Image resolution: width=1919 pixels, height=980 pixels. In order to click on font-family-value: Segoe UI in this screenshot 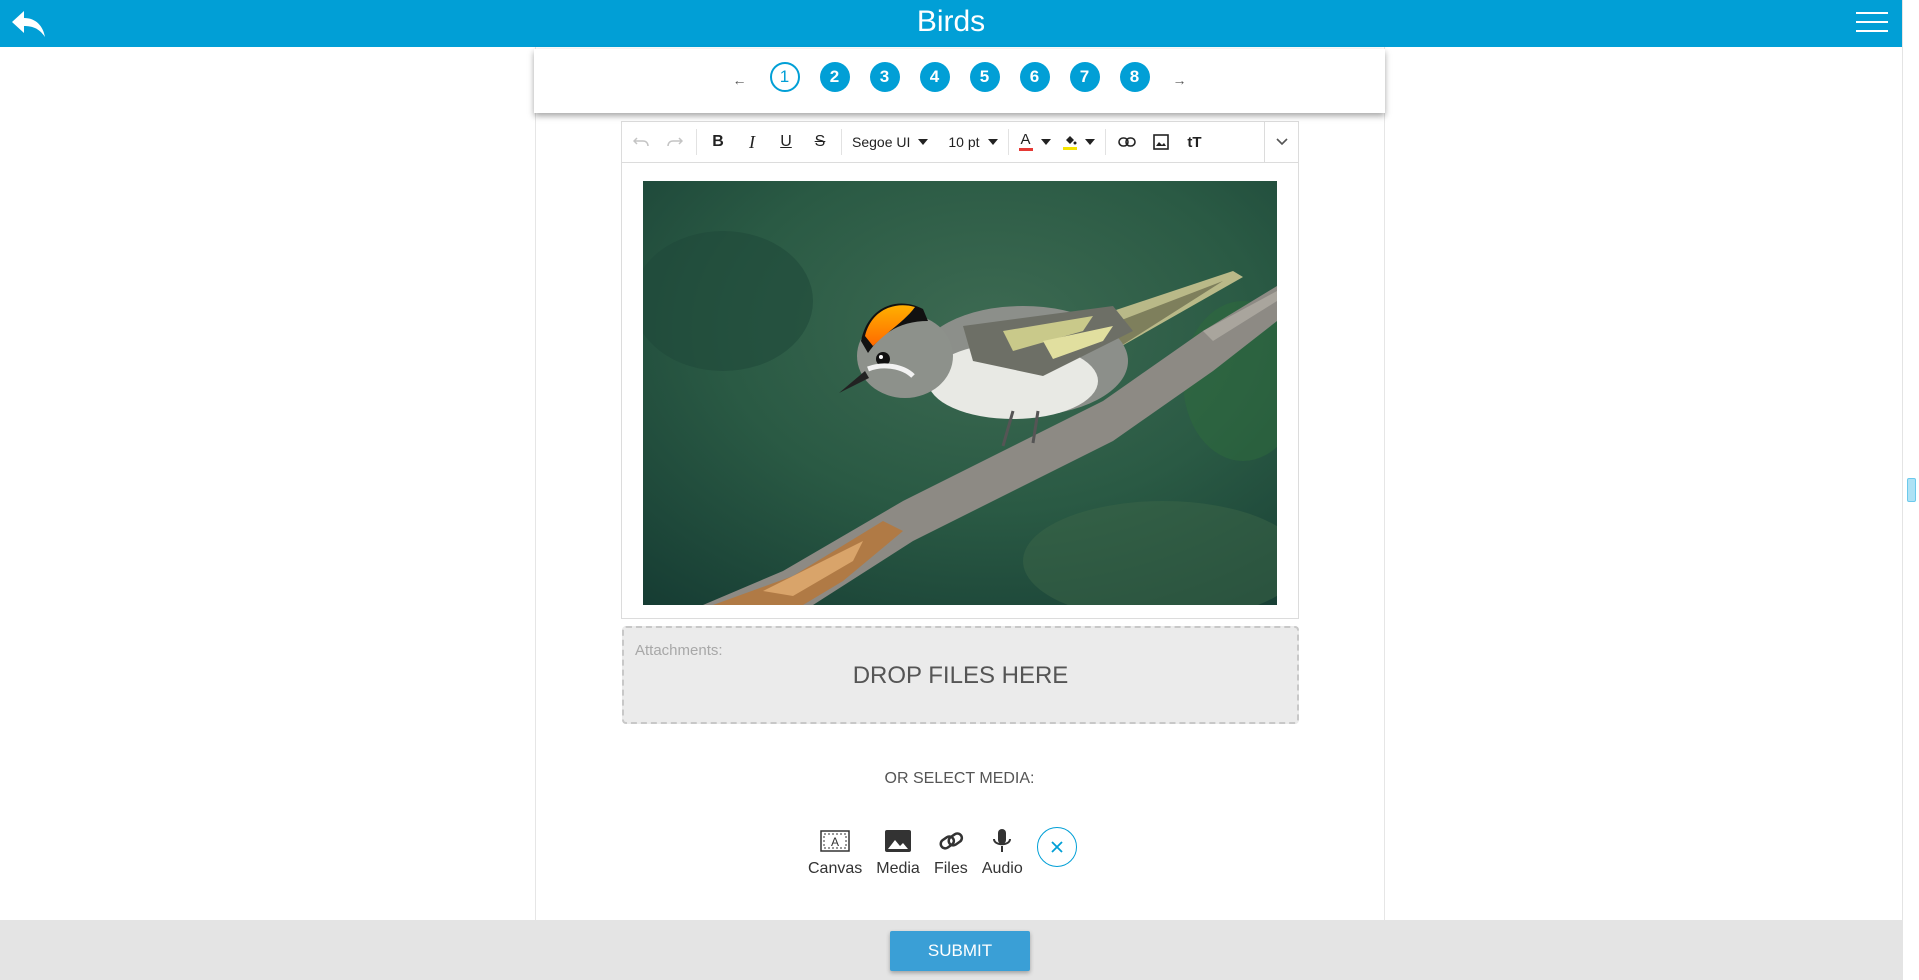, I will do `click(881, 142)`.